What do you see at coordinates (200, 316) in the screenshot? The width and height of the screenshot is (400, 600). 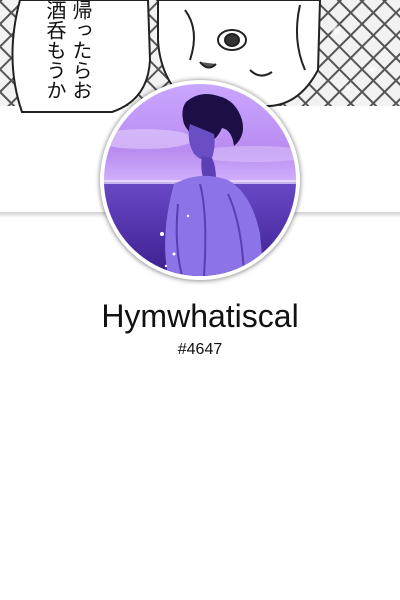 I see `username: Hymwhatiscal` at bounding box center [200, 316].